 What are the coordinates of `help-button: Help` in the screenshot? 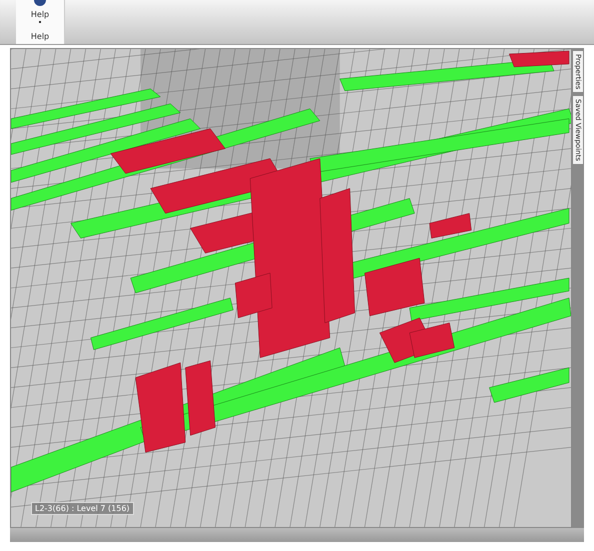 It's located at (40, 15).